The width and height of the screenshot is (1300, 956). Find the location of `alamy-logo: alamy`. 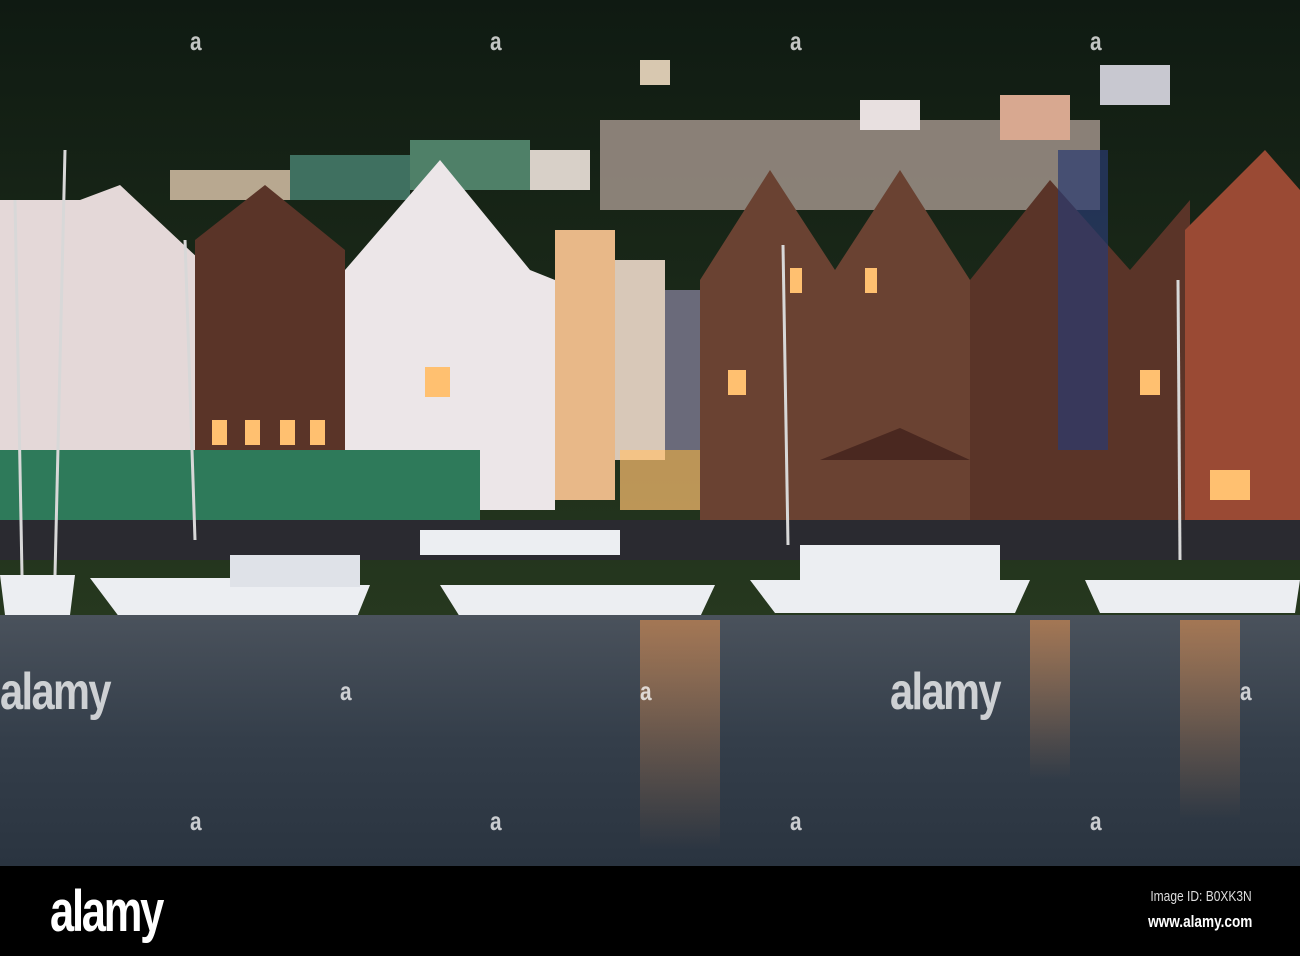

alamy-logo: alamy is located at coordinates (107, 911).